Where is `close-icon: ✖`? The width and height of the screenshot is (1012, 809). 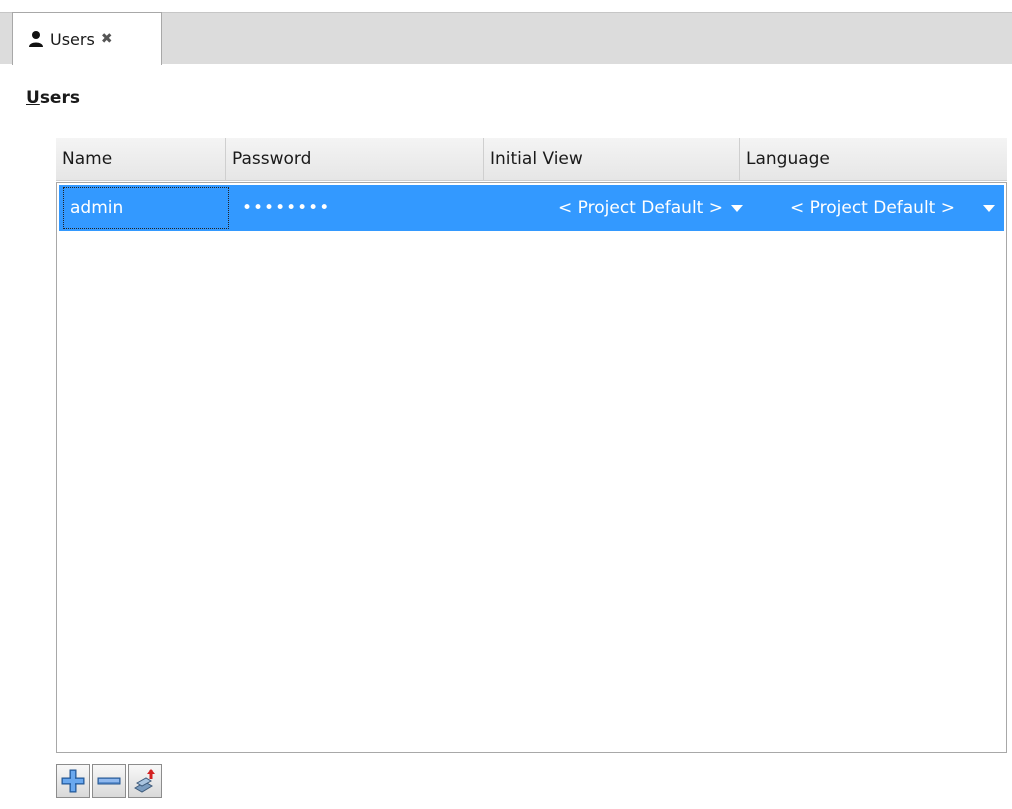 close-icon: ✖ is located at coordinates (107, 39).